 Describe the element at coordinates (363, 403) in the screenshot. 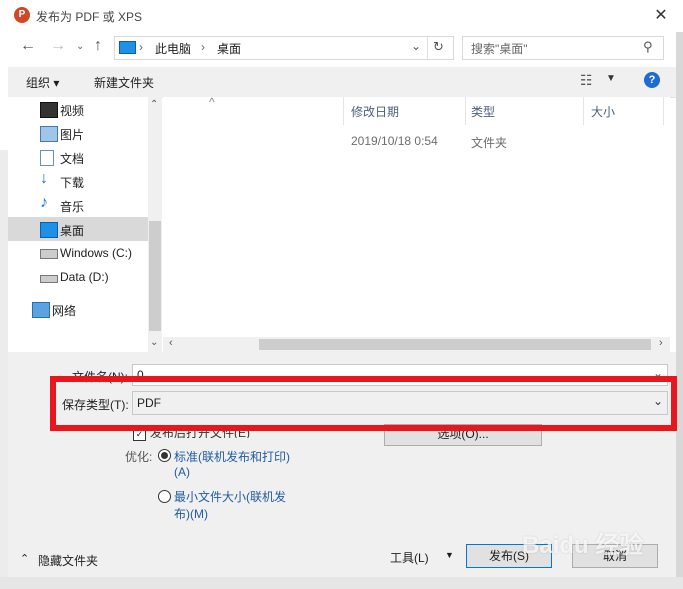

I see `highlight-box` at that location.